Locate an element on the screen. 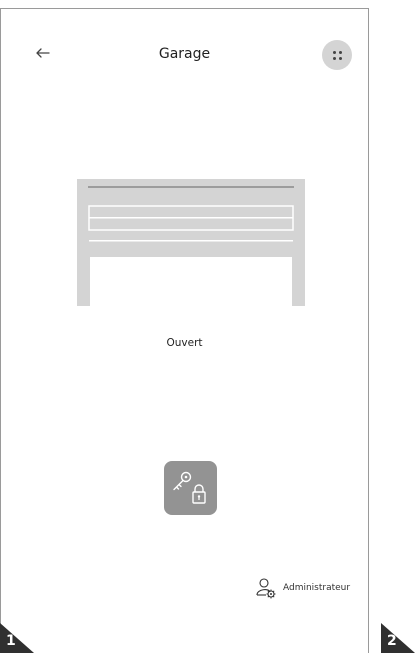  menu-button is located at coordinates (337, 55).